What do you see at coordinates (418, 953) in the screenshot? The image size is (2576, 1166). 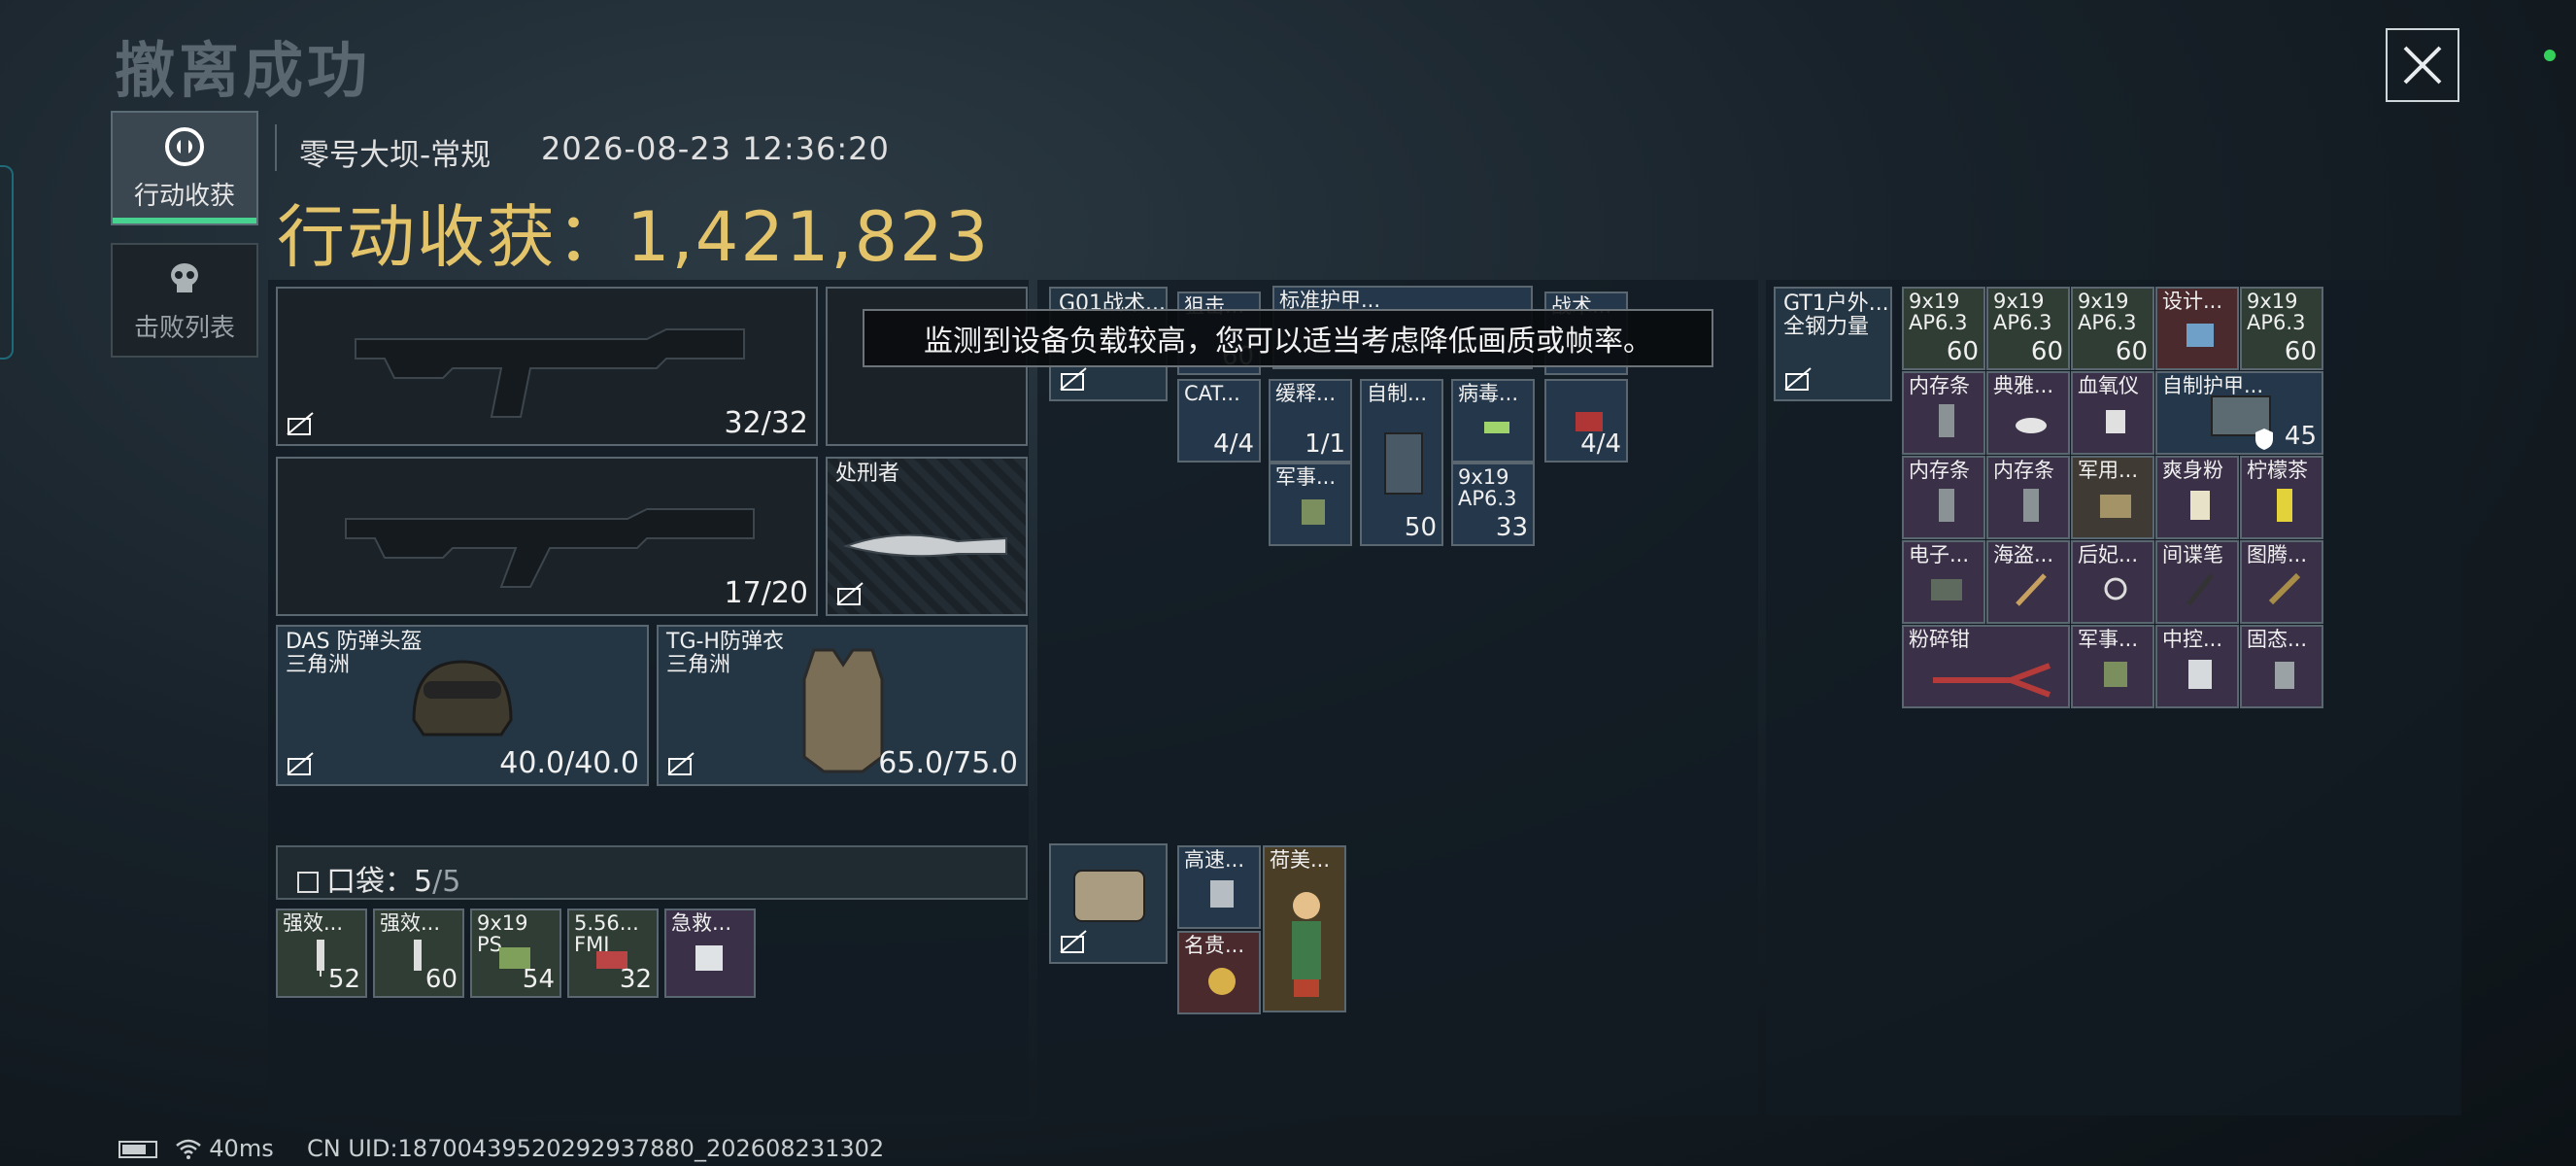 I see `pocket-item: 强效... 60` at bounding box center [418, 953].